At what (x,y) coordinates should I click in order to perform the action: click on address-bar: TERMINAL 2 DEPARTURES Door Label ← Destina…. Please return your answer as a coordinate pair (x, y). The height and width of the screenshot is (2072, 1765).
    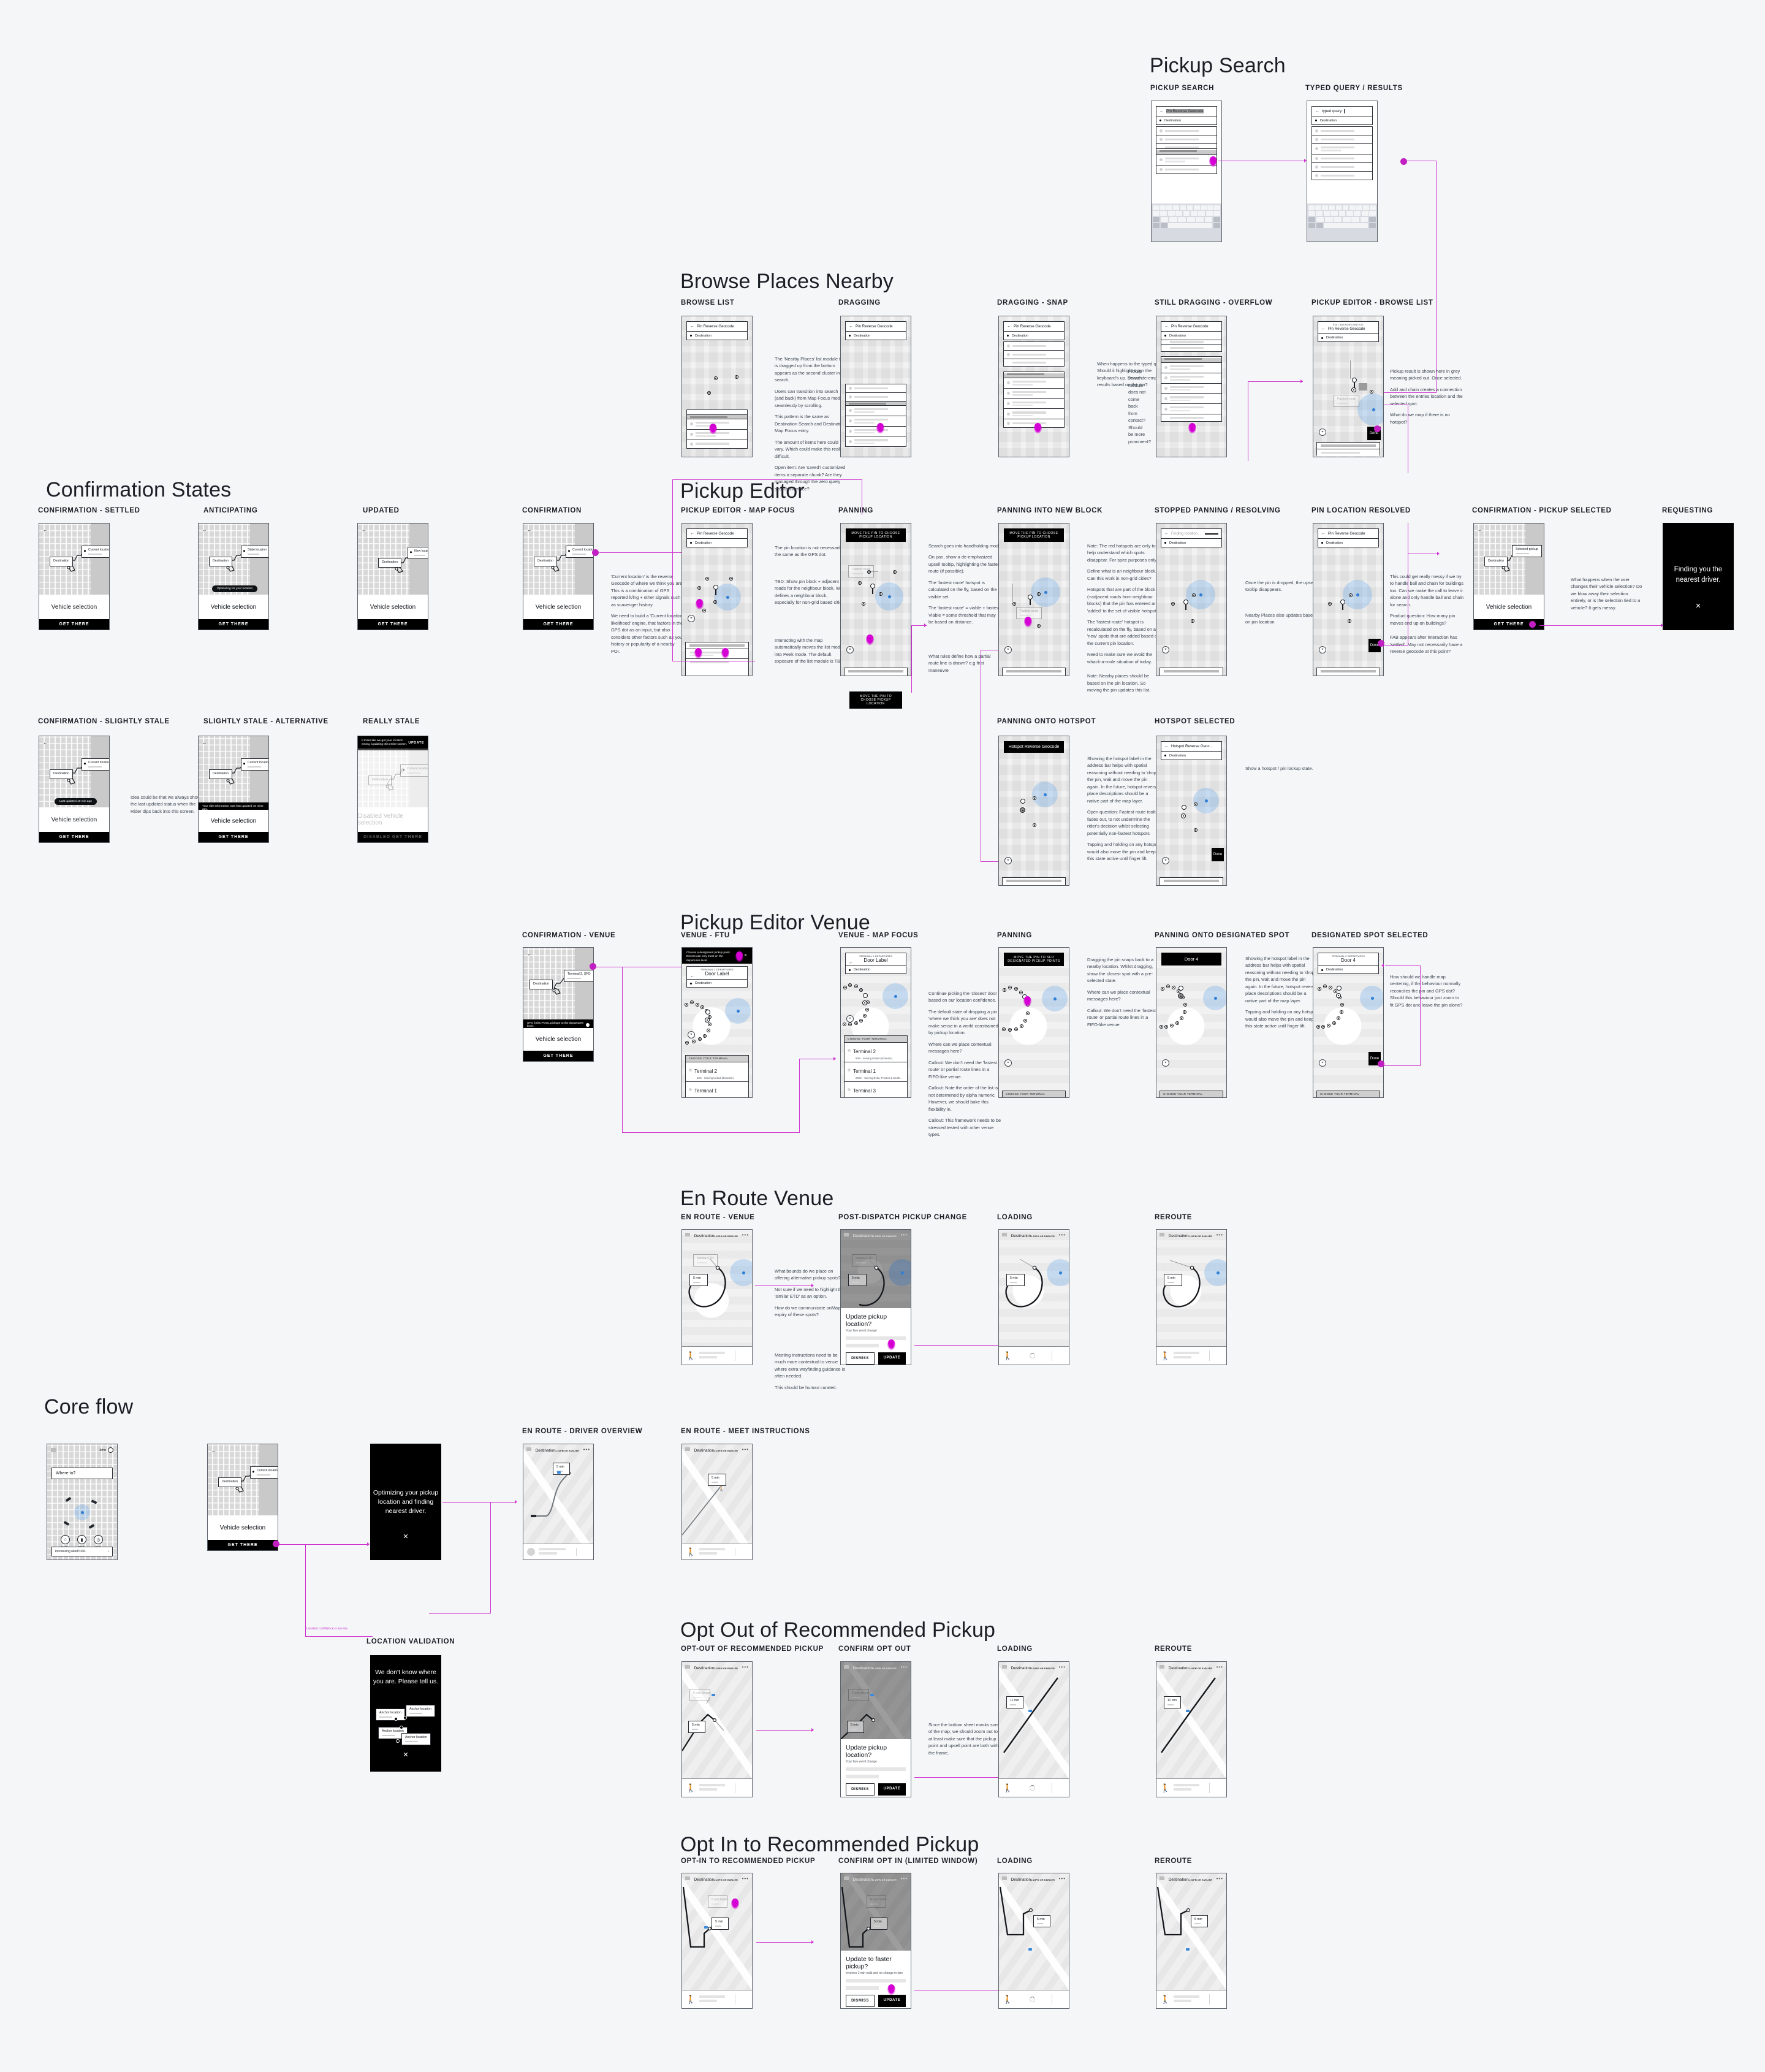
    Looking at the image, I should click on (717, 977).